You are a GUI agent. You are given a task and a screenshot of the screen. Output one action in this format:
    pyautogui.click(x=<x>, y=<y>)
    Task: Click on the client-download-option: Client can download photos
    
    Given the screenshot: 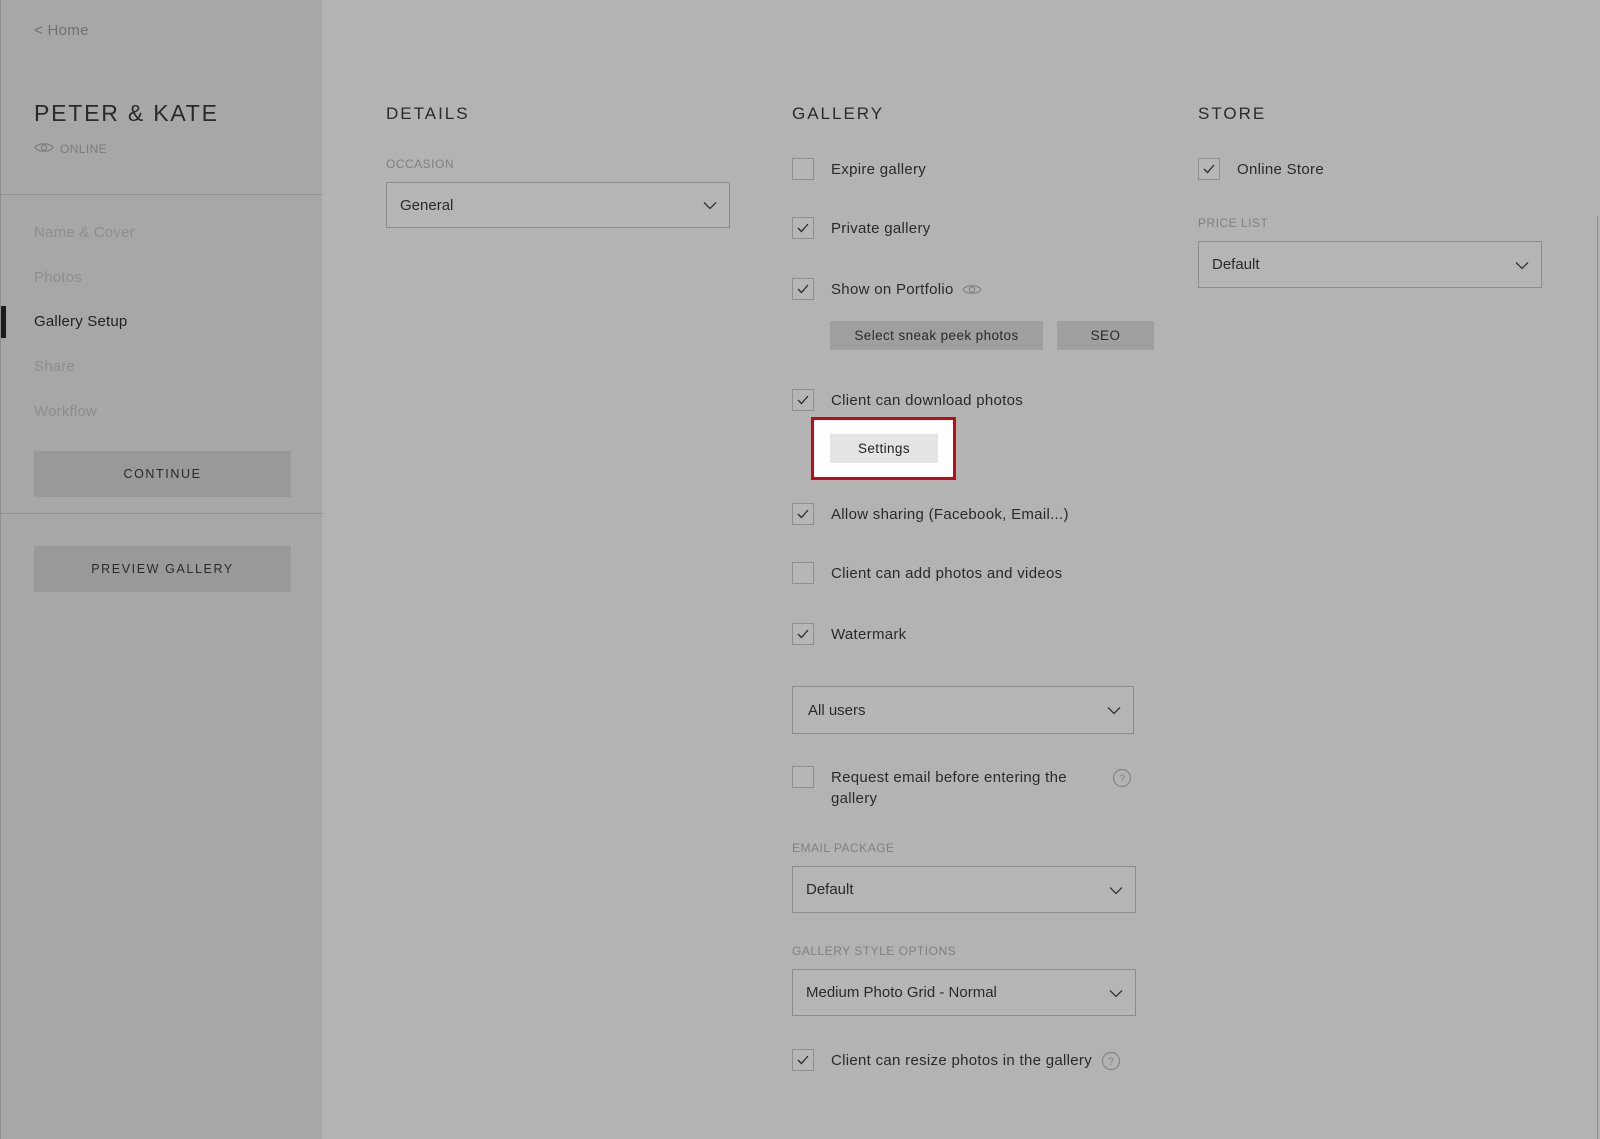 What is the action you would take?
    pyautogui.click(x=907, y=400)
    